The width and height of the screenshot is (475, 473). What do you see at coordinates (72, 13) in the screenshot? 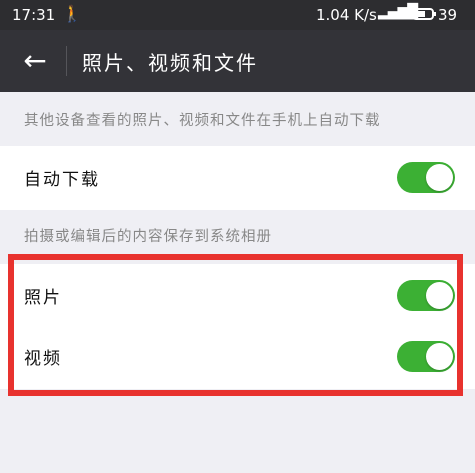
I see `walking-icon: 🚶` at bounding box center [72, 13].